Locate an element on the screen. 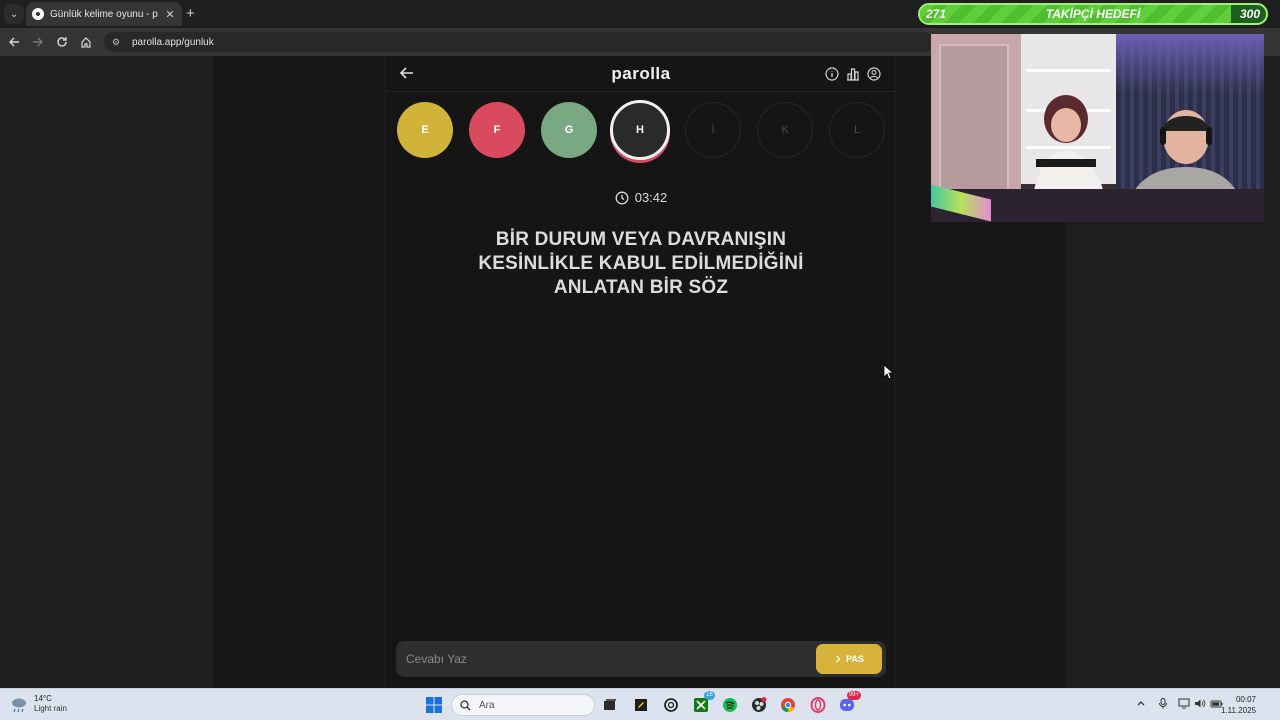 The height and width of the screenshot is (720, 1280). goal-target: 300 is located at coordinates (1249, 14).